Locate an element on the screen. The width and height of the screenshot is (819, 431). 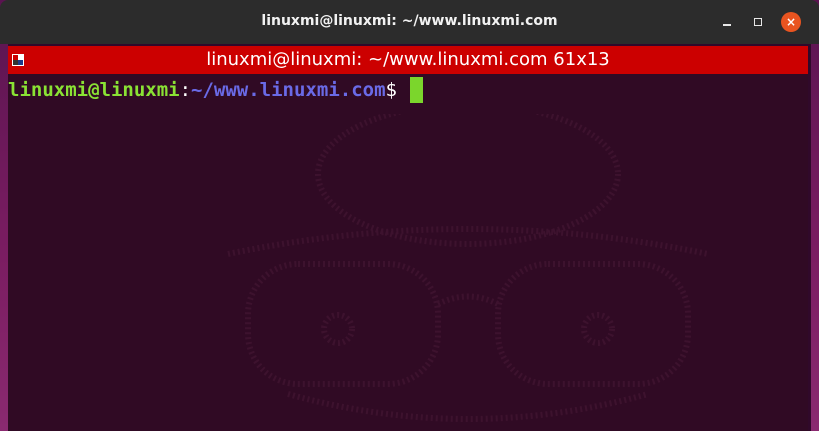
maximize-button is located at coordinates (758, 22).